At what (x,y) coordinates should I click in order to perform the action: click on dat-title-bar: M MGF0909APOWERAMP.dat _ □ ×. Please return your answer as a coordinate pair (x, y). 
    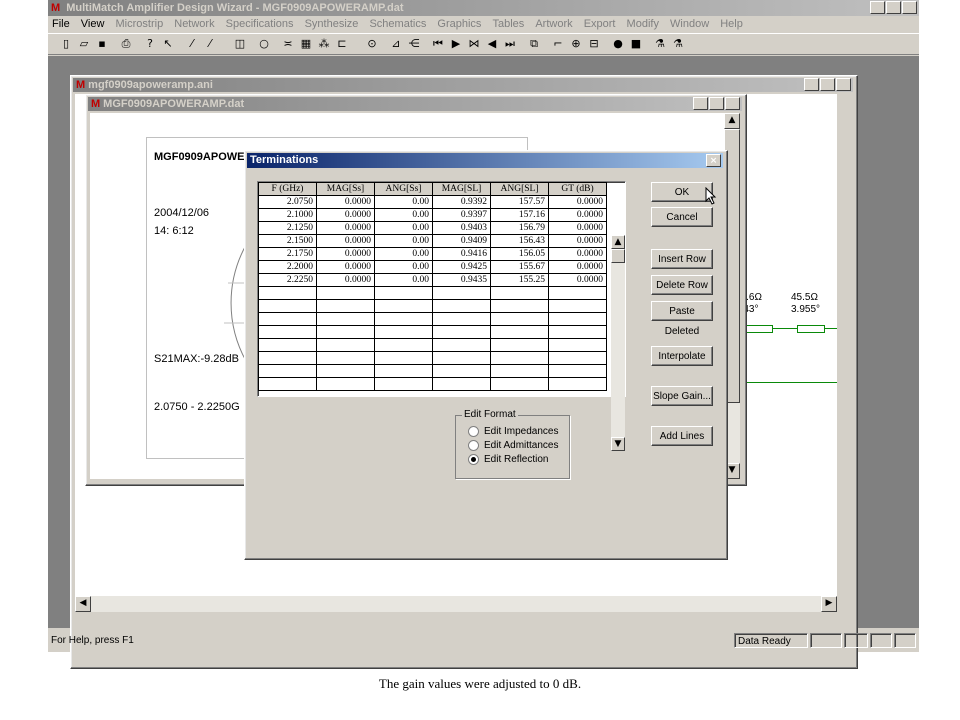
    Looking at the image, I should click on (415, 104).